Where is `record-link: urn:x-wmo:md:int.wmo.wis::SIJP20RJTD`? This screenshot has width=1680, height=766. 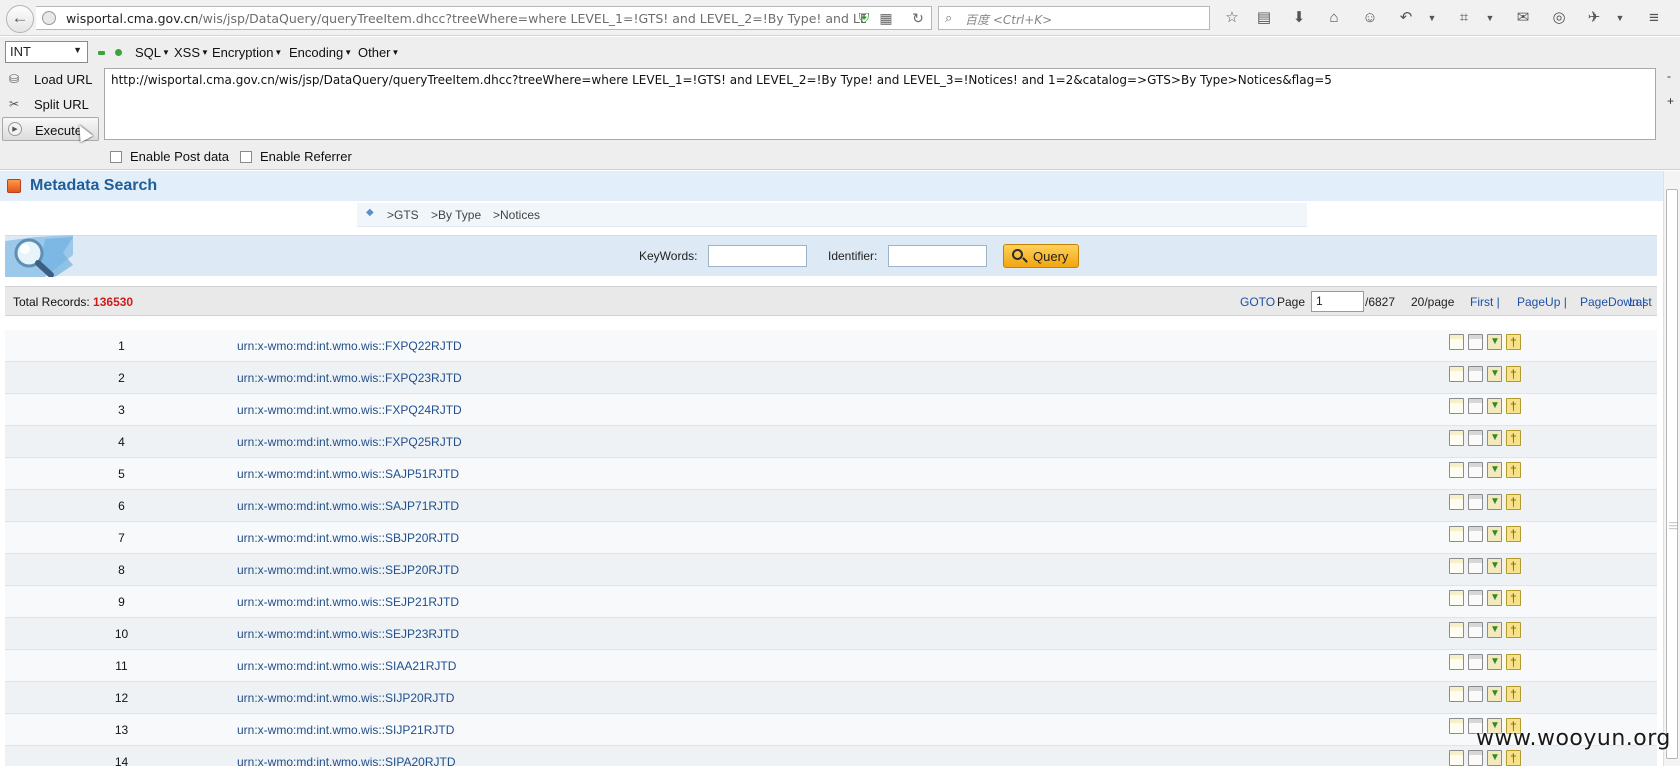 record-link: urn:x-wmo:md:int.wmo.wis::SIJP20RJTD is located at coordinates (345, 698).